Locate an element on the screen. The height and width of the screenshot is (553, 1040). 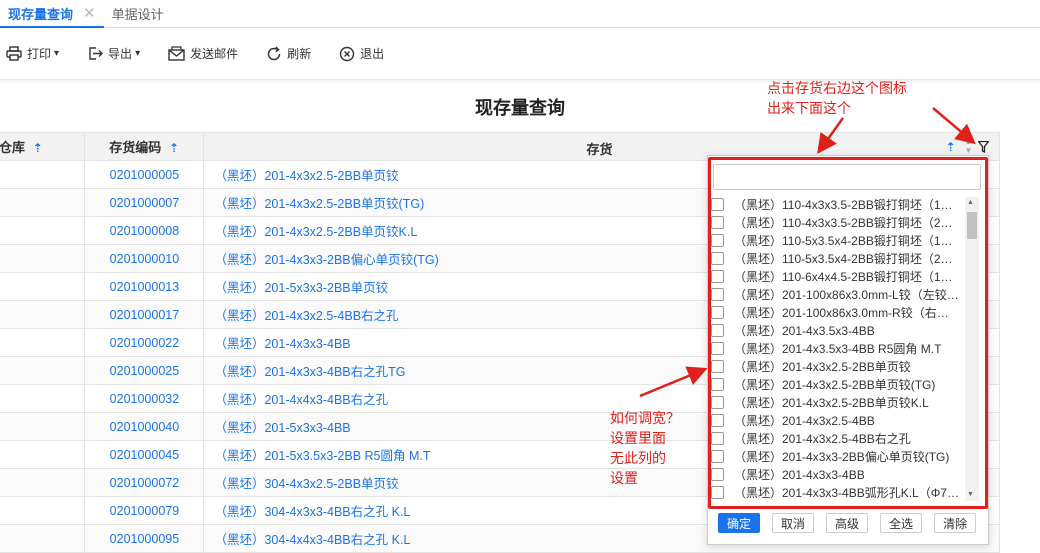
arrow-to-list is located at coordinates (673, 382).